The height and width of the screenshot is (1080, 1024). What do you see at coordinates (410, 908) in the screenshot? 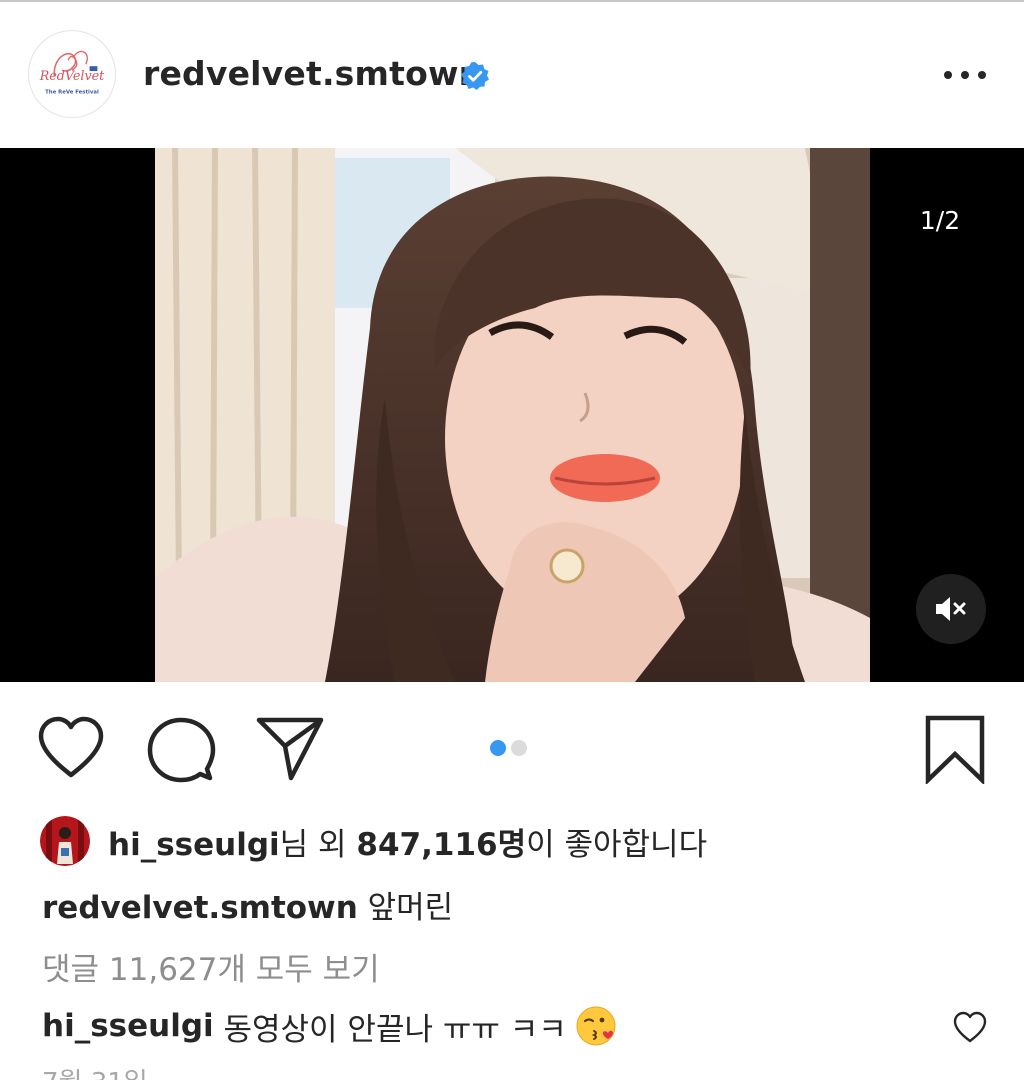
I see `caption-text: 앞머린` at bounding box center [410, 908].